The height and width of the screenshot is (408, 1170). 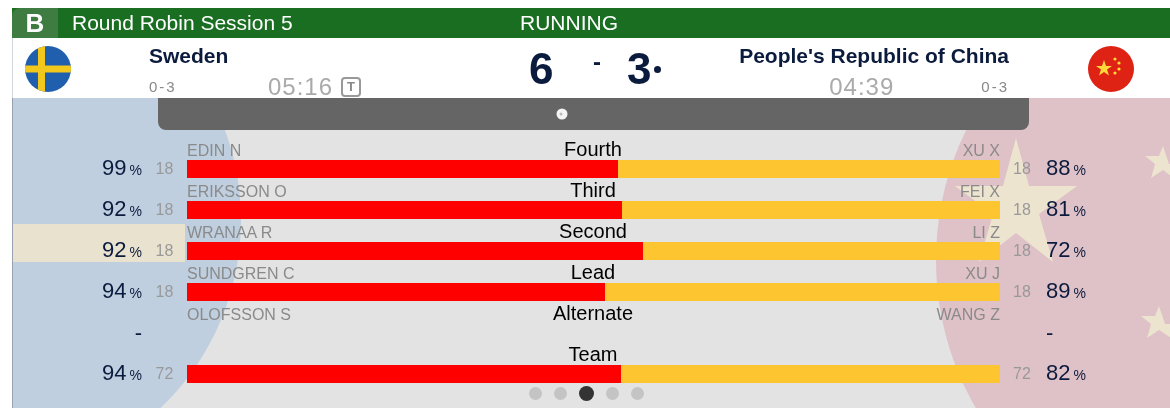 What do you see at coordinates (122, 169) in the screenshot?
I see `percentage: 99%` at bounding box center [122, 169].